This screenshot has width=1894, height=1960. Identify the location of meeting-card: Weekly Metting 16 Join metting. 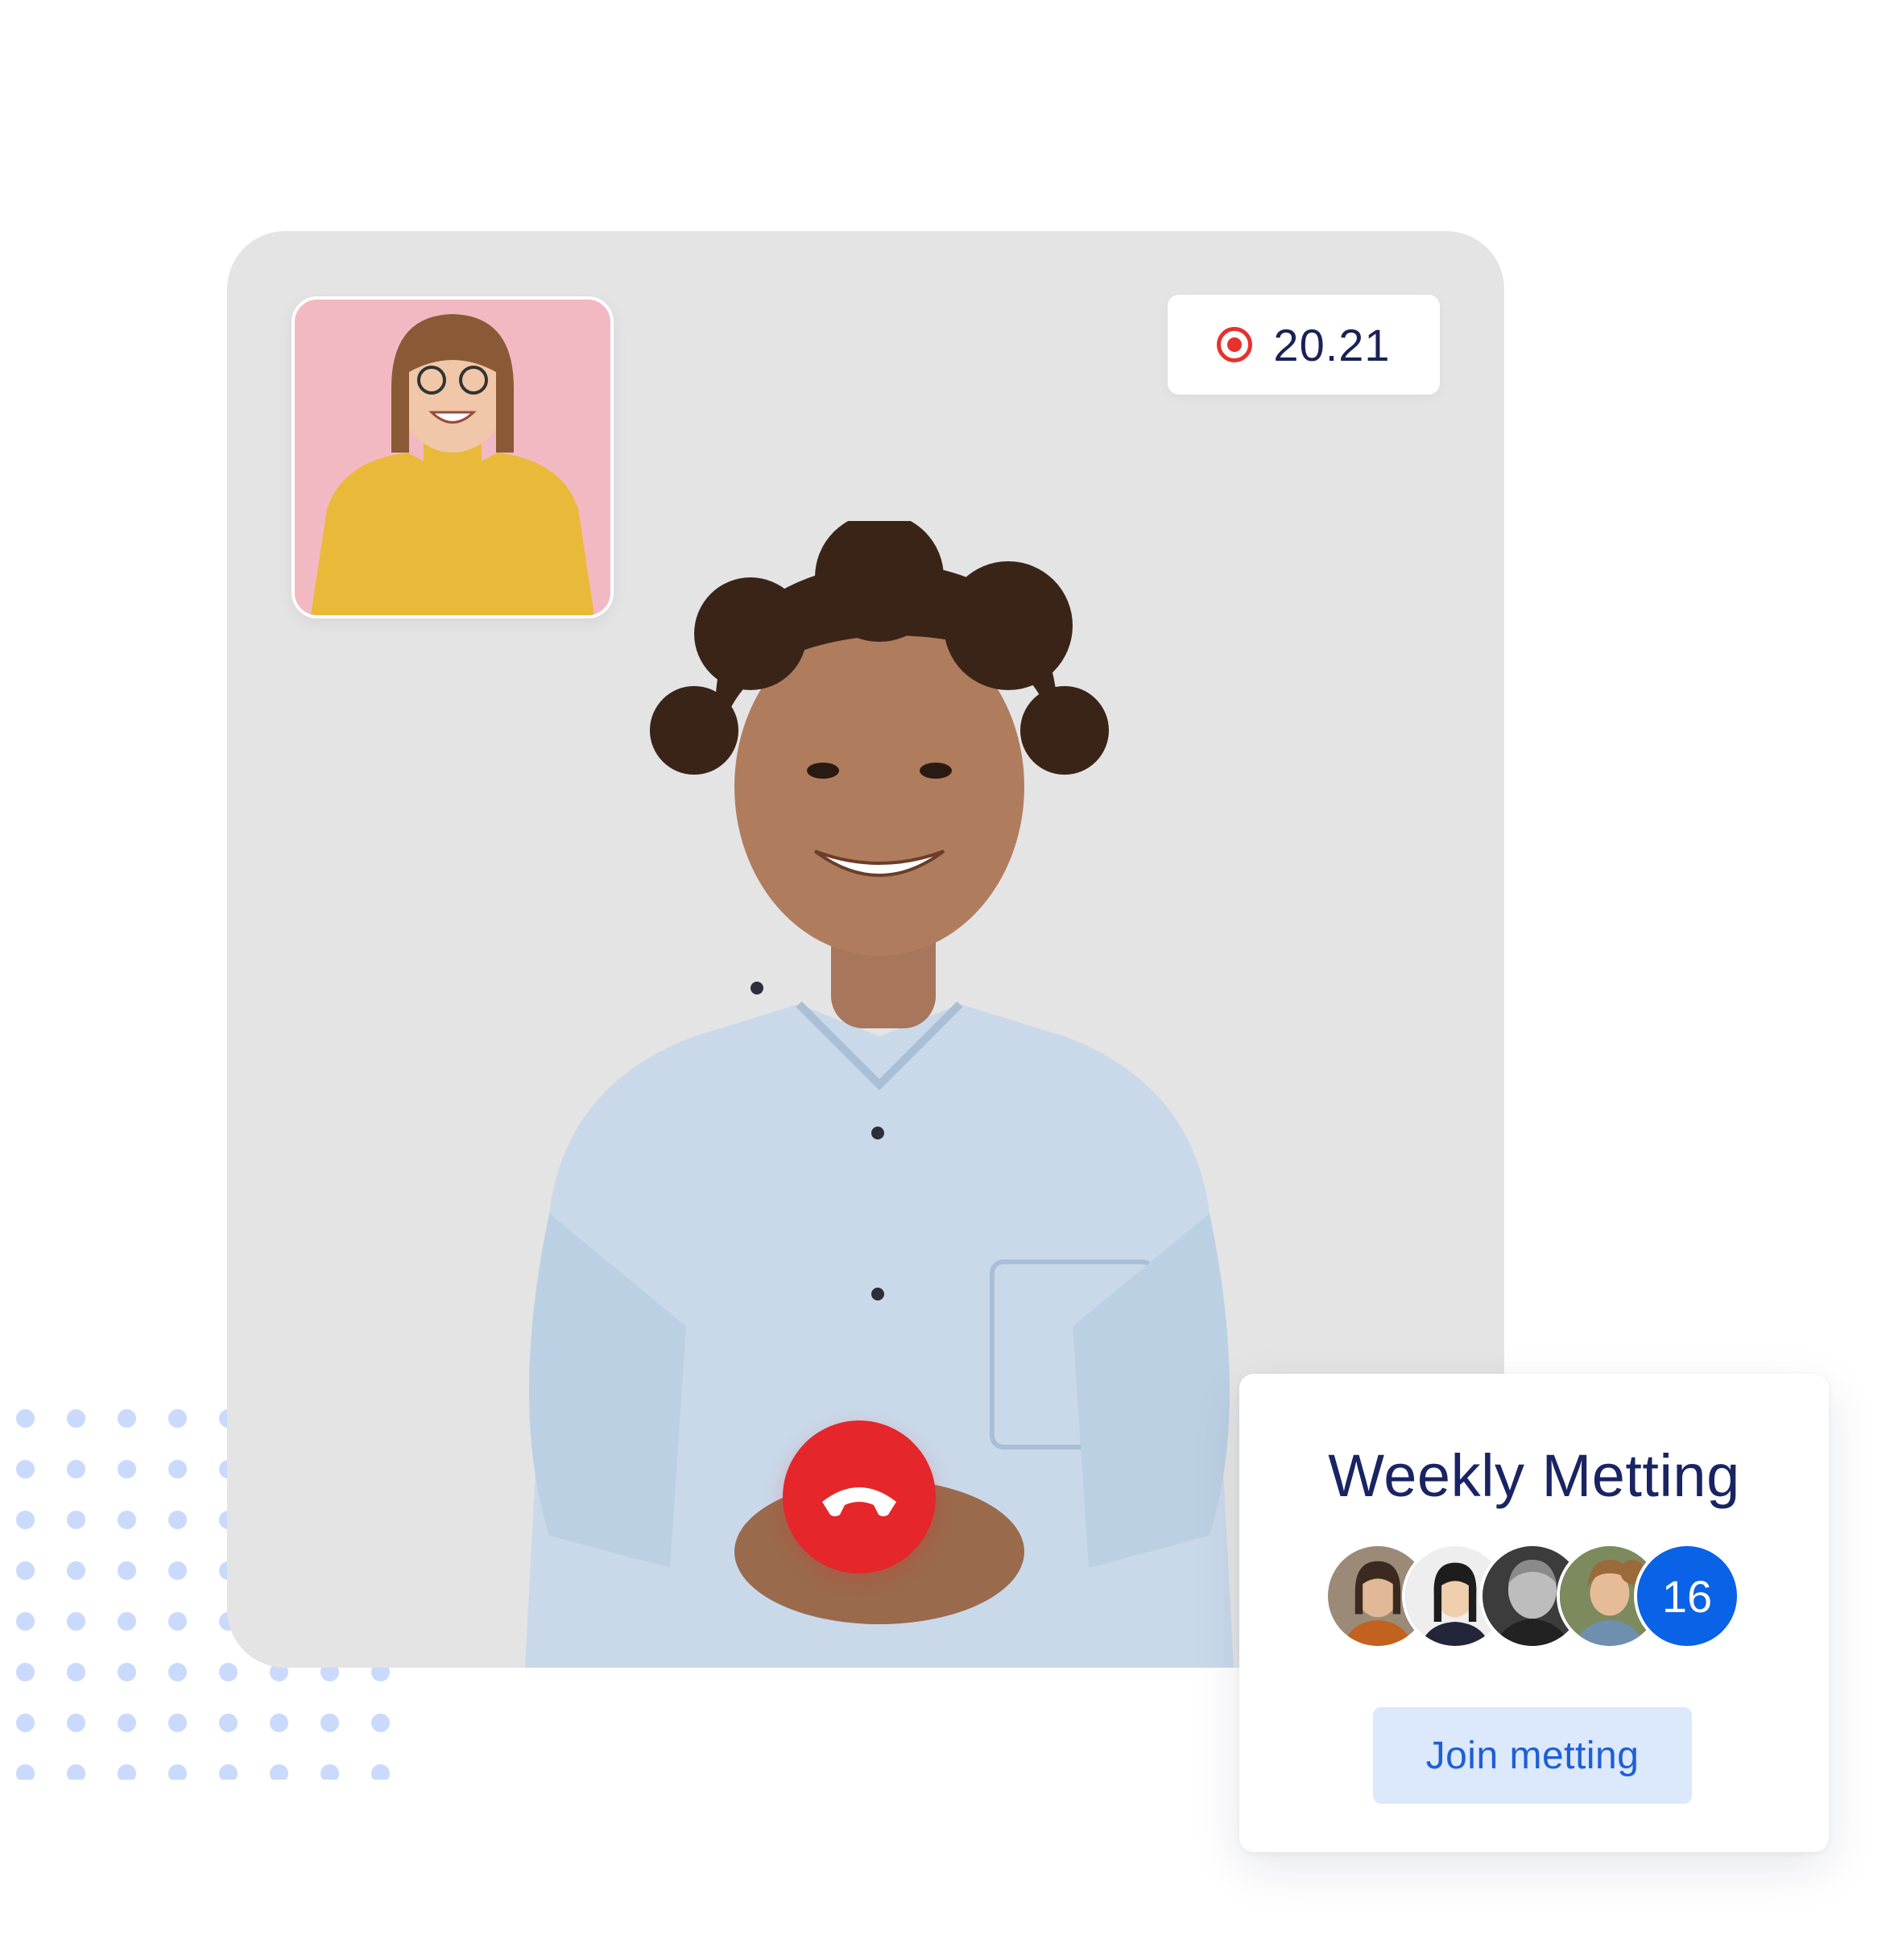
(1534, 1613).